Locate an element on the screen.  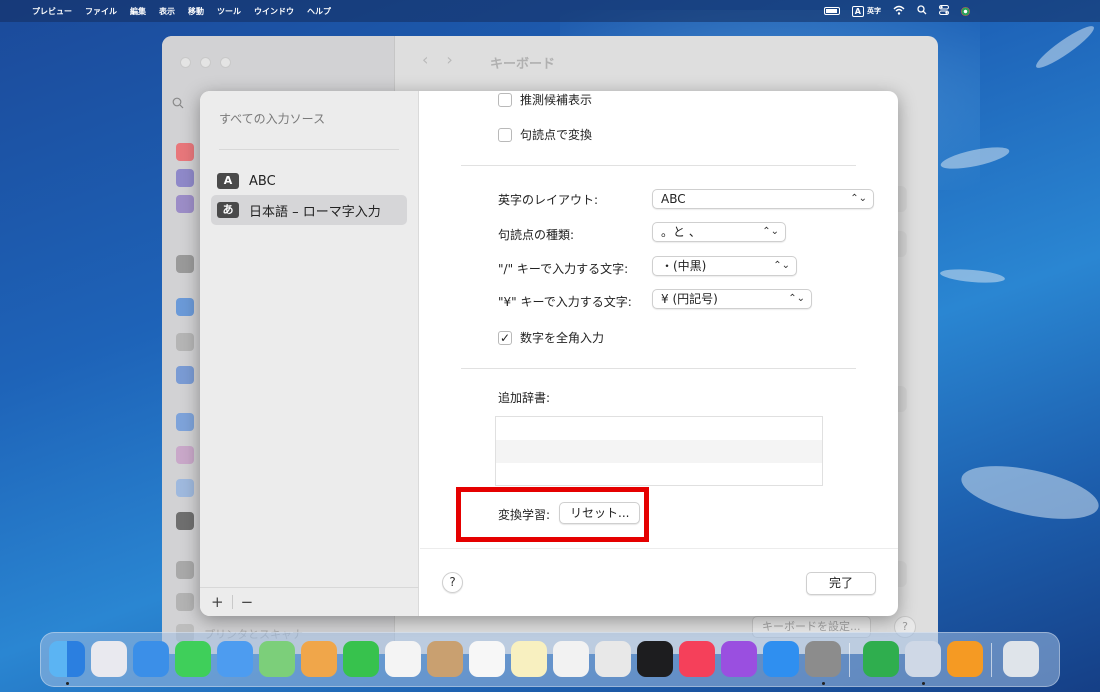
calendar-icon is located at coordinates (403, 659).